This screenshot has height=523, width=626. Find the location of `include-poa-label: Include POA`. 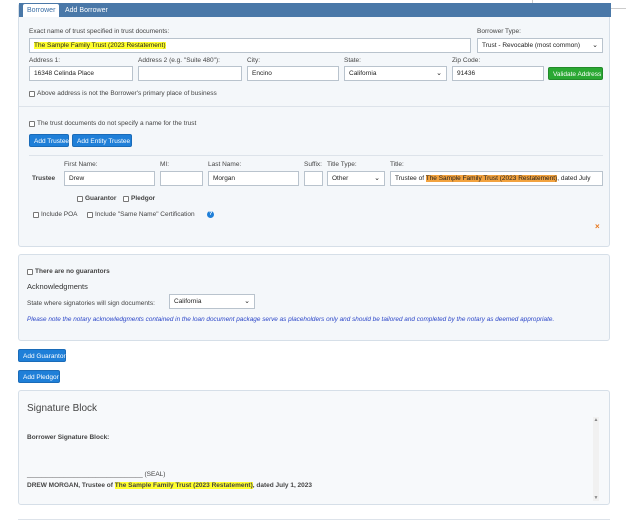

include-poa-label: Include POA is located at coordinates (59, 214).